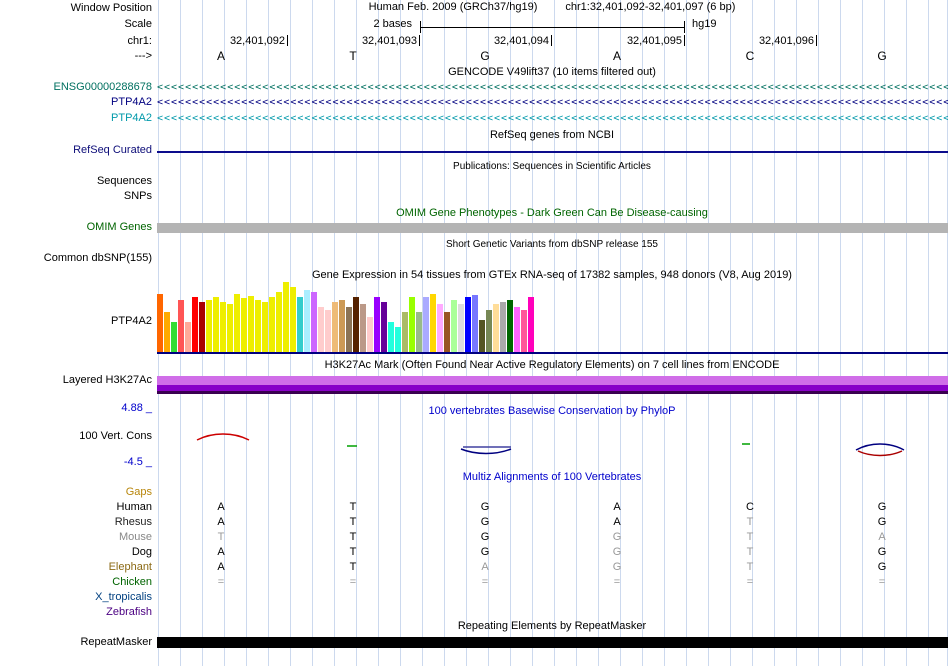 This screenshot has width=950, height=666. Describe the element at coordinates (552, 228) in the screenshot. I see `omim-gene-bar` at that location.